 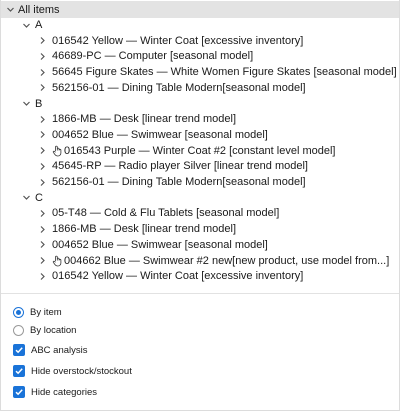 What do you see at coordinates (18, 330) in the screenshot?
I see `radio-unselected-icon` at bounding box center [18, 330].